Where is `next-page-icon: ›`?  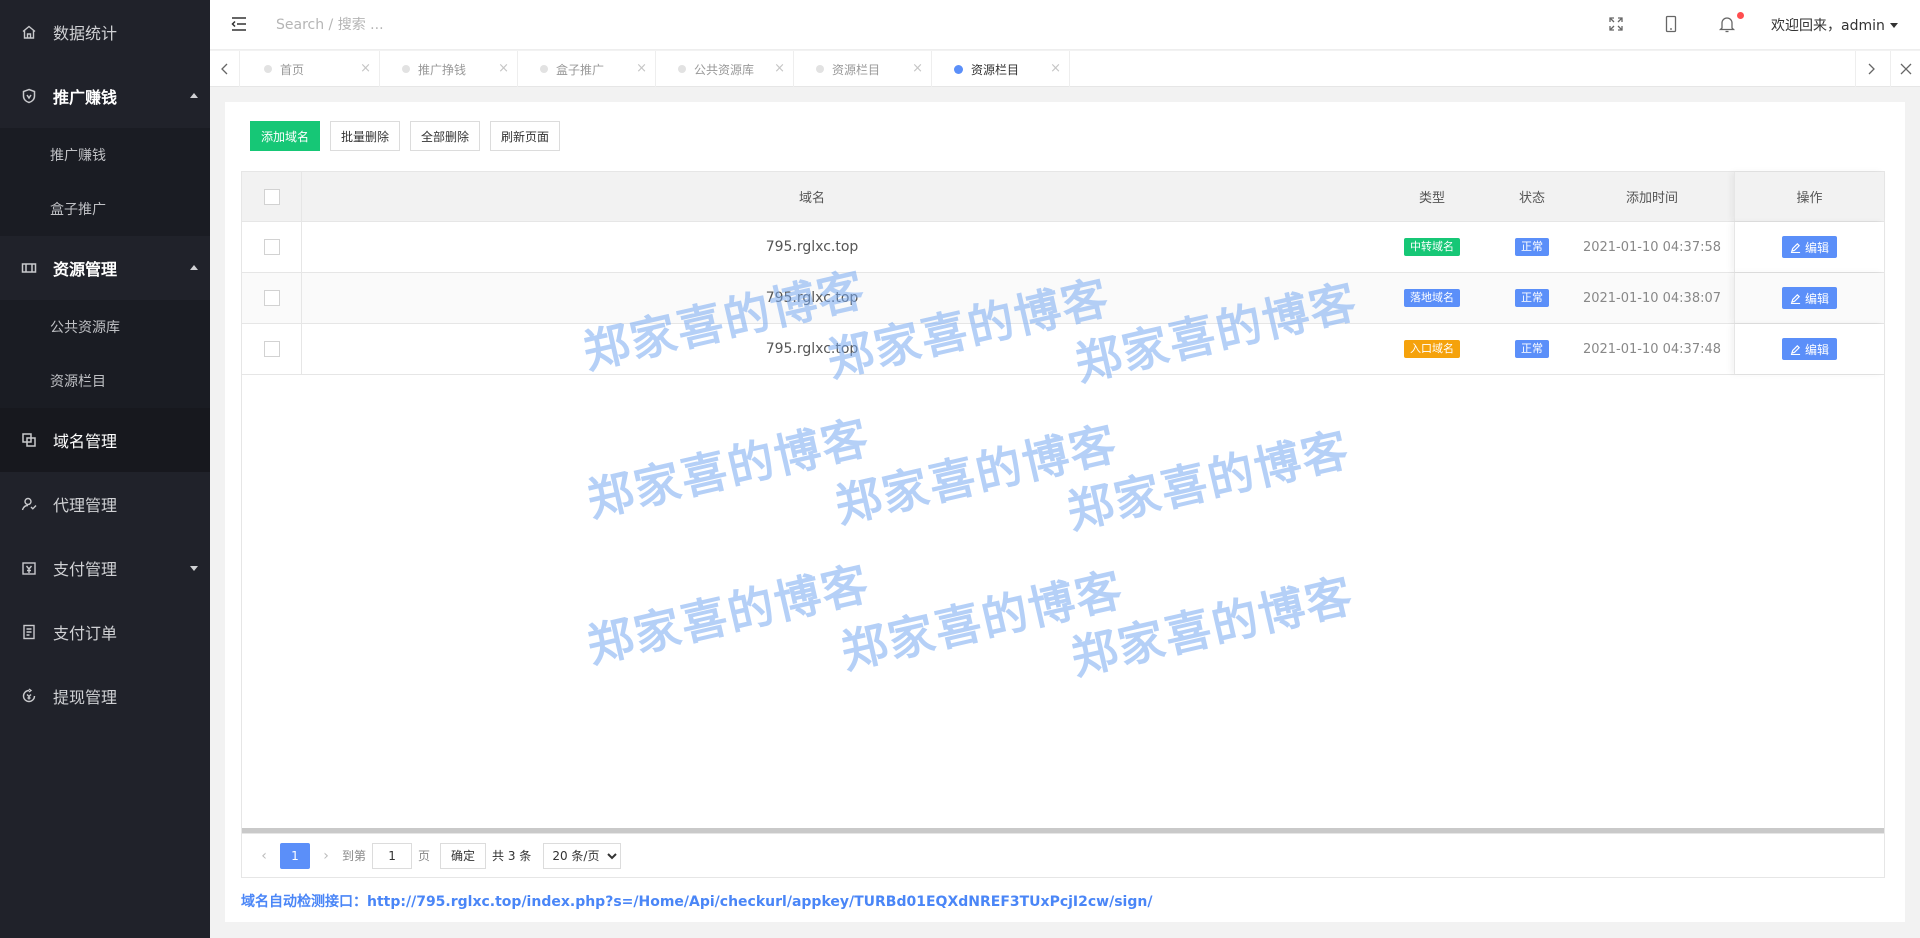 next-page-icon: › is located at coordinates (326, 856).